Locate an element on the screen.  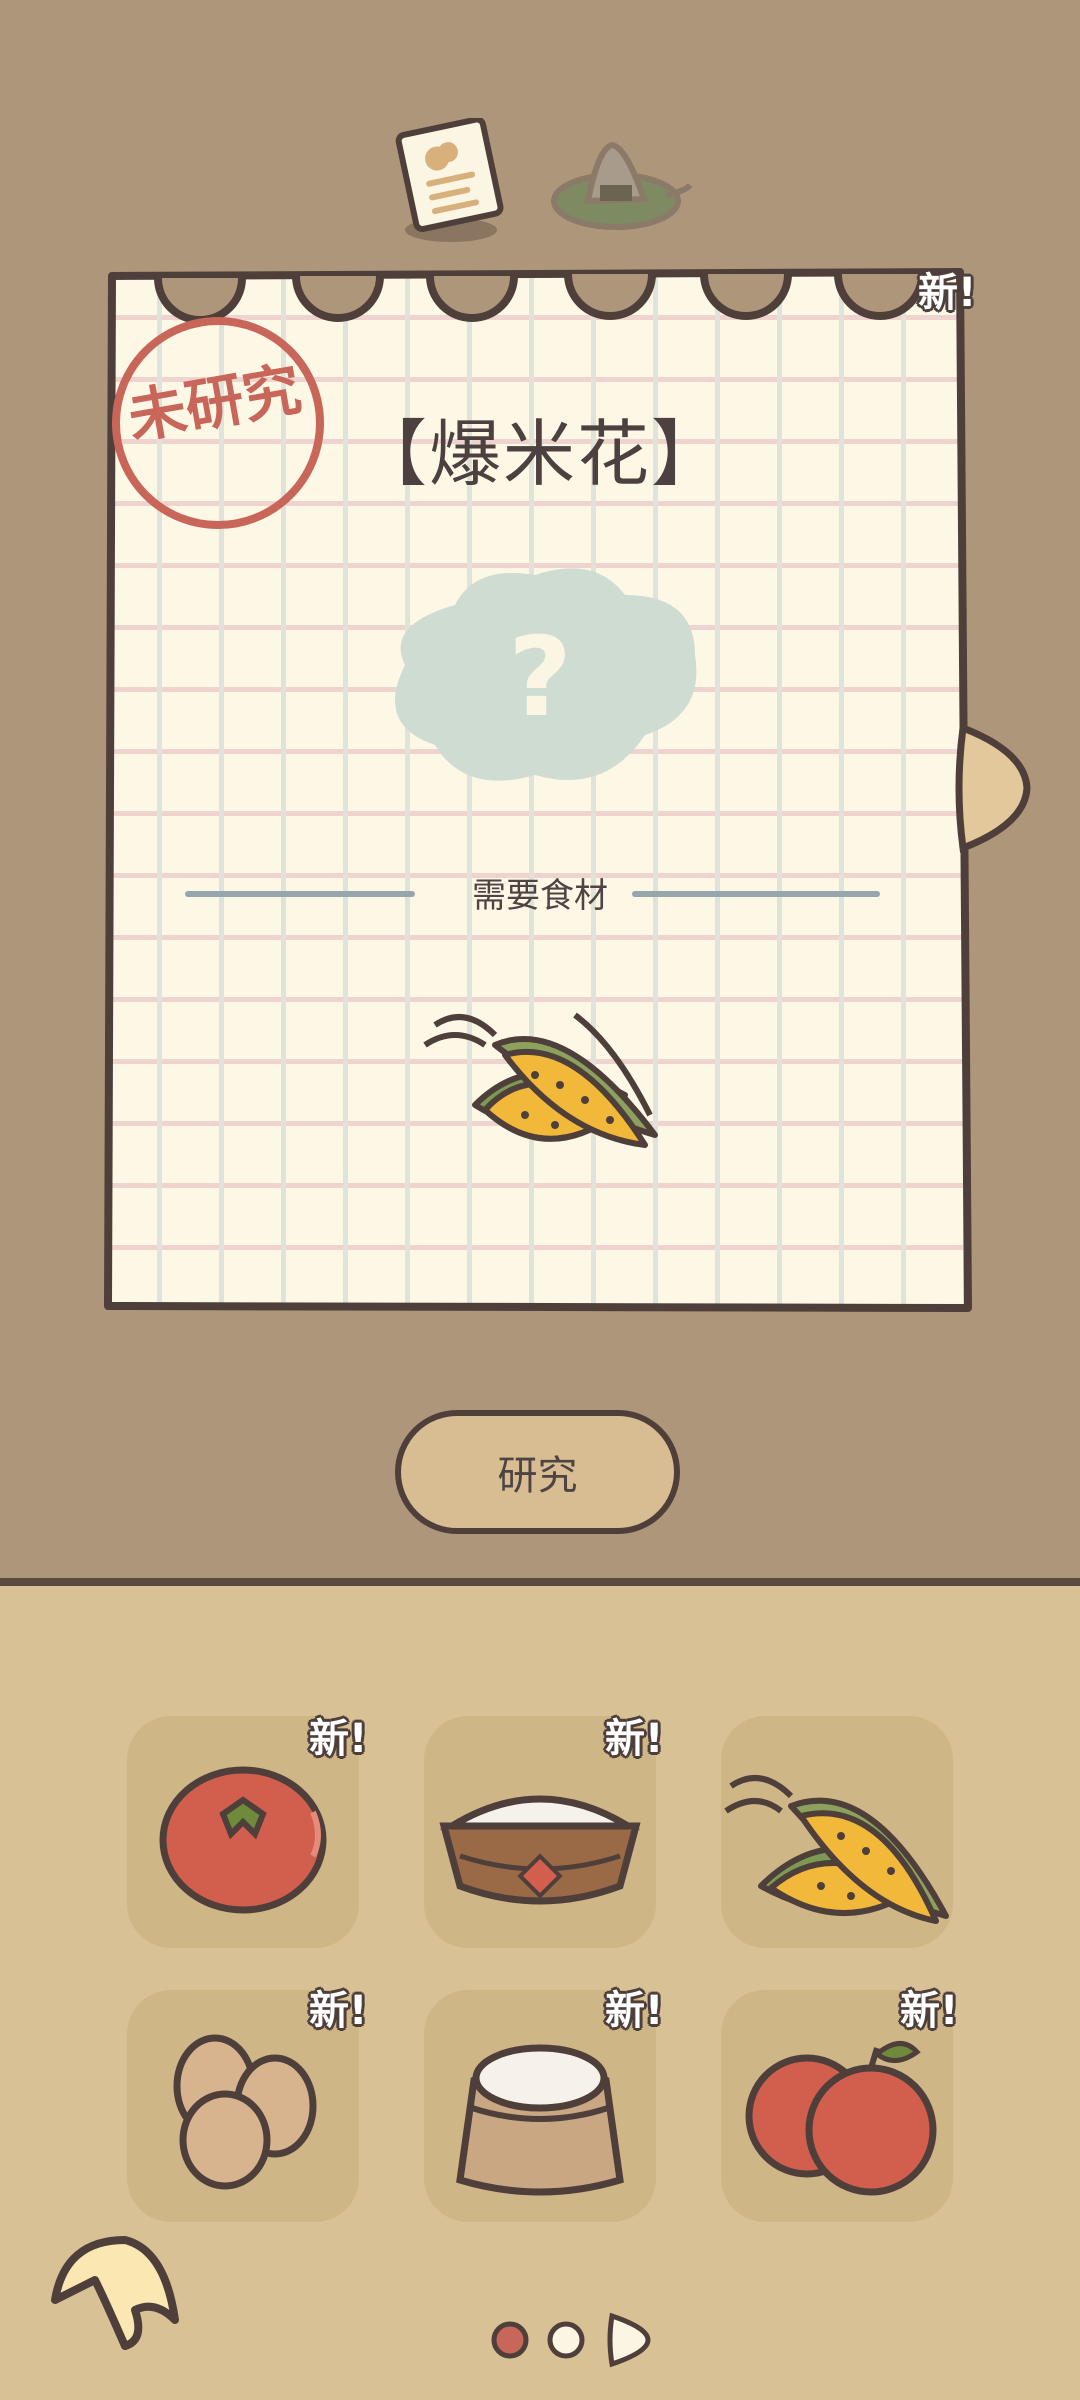
research-button: 研究 is located at coordinates (537, 1472).